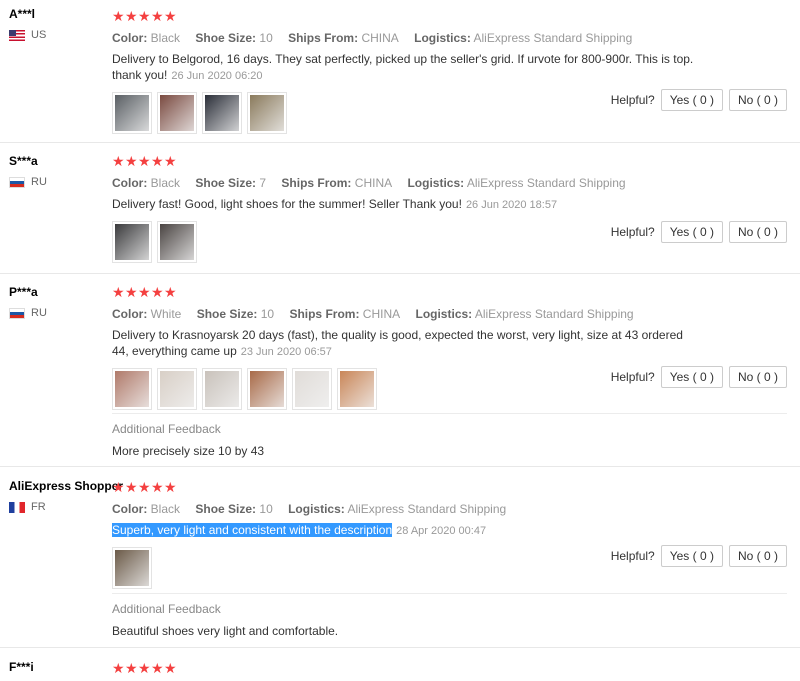  Describe the element at coordinates (266, 38) in the screenshot. I see `size-value: 10` at that location.